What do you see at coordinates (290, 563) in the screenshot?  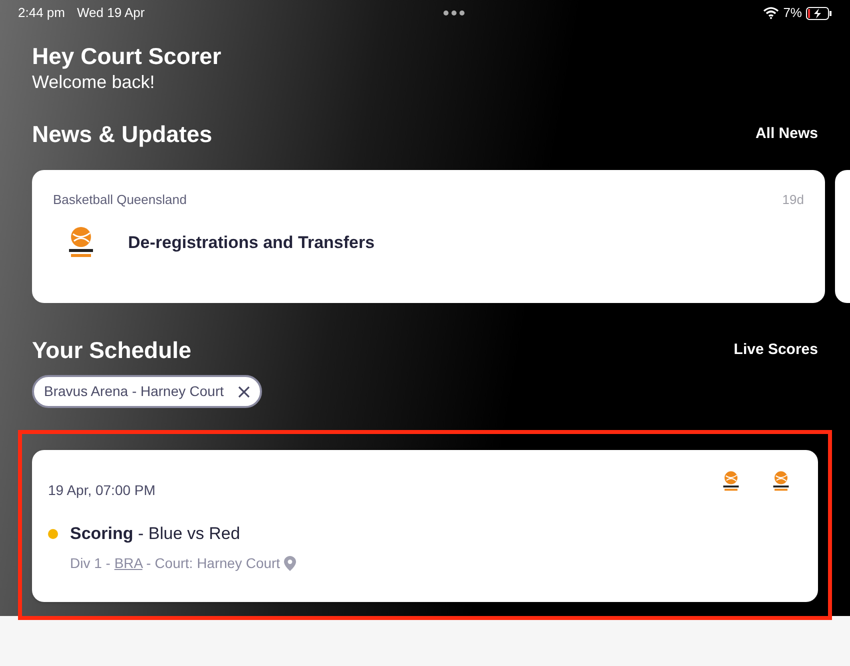 I see `location-pin-icon` at bounding box center [290, 563].